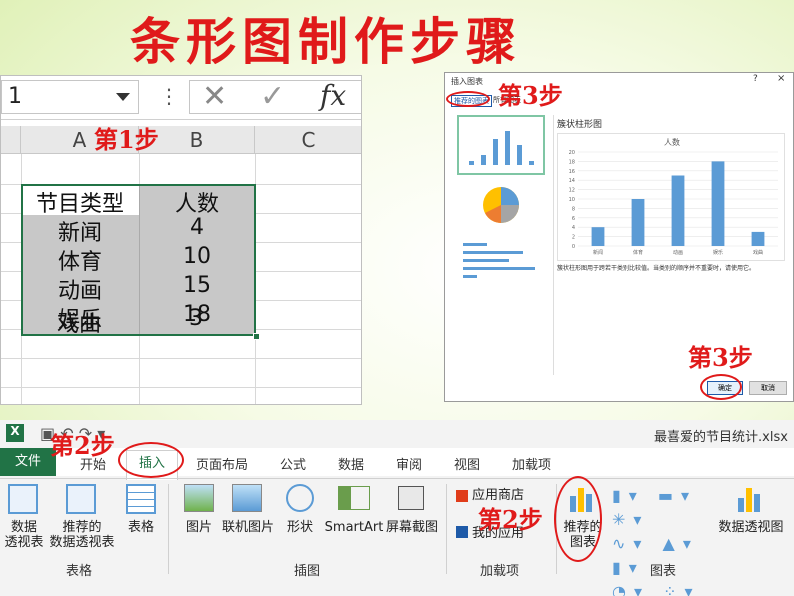 This screenshot has height=596, width=794. I want to click on thumb-pie-chart, so click(501, 204).